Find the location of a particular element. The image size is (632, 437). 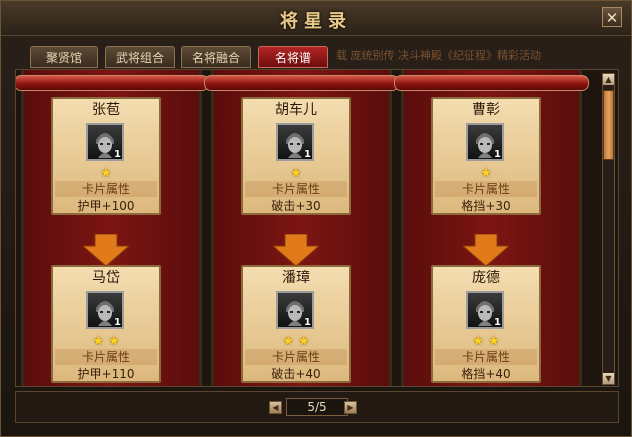

general-name: 胡车儿 is located at coordinates (296, 110).